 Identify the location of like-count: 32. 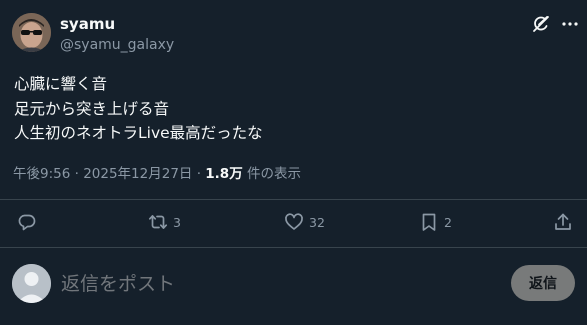
(317, 222).